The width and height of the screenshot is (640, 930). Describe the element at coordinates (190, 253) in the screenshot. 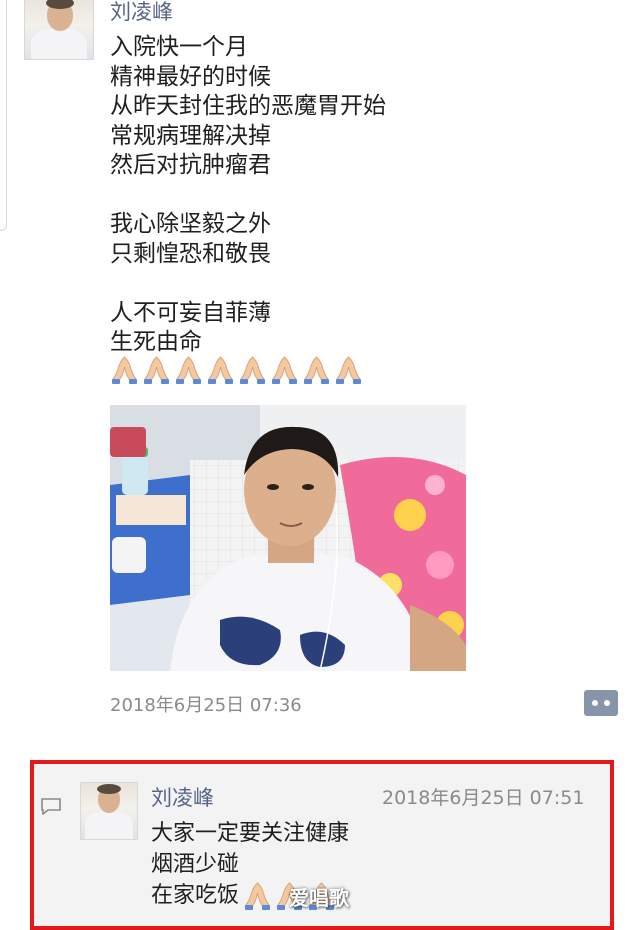

I see `post-line: 只剩惶恐和敬畏` at that location.